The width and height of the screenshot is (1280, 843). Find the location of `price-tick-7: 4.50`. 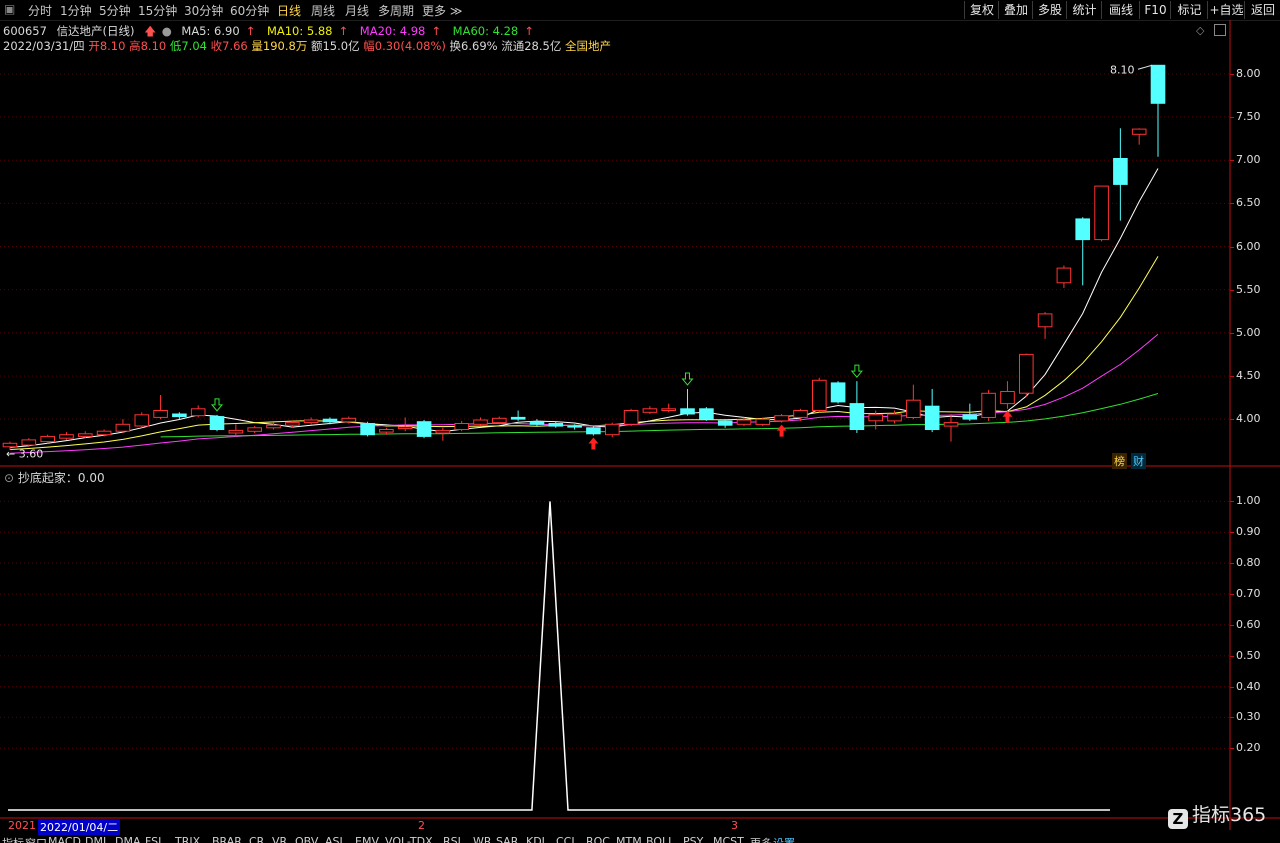

price-tick-7: 4.50 is located at coordinates (1245, 375).